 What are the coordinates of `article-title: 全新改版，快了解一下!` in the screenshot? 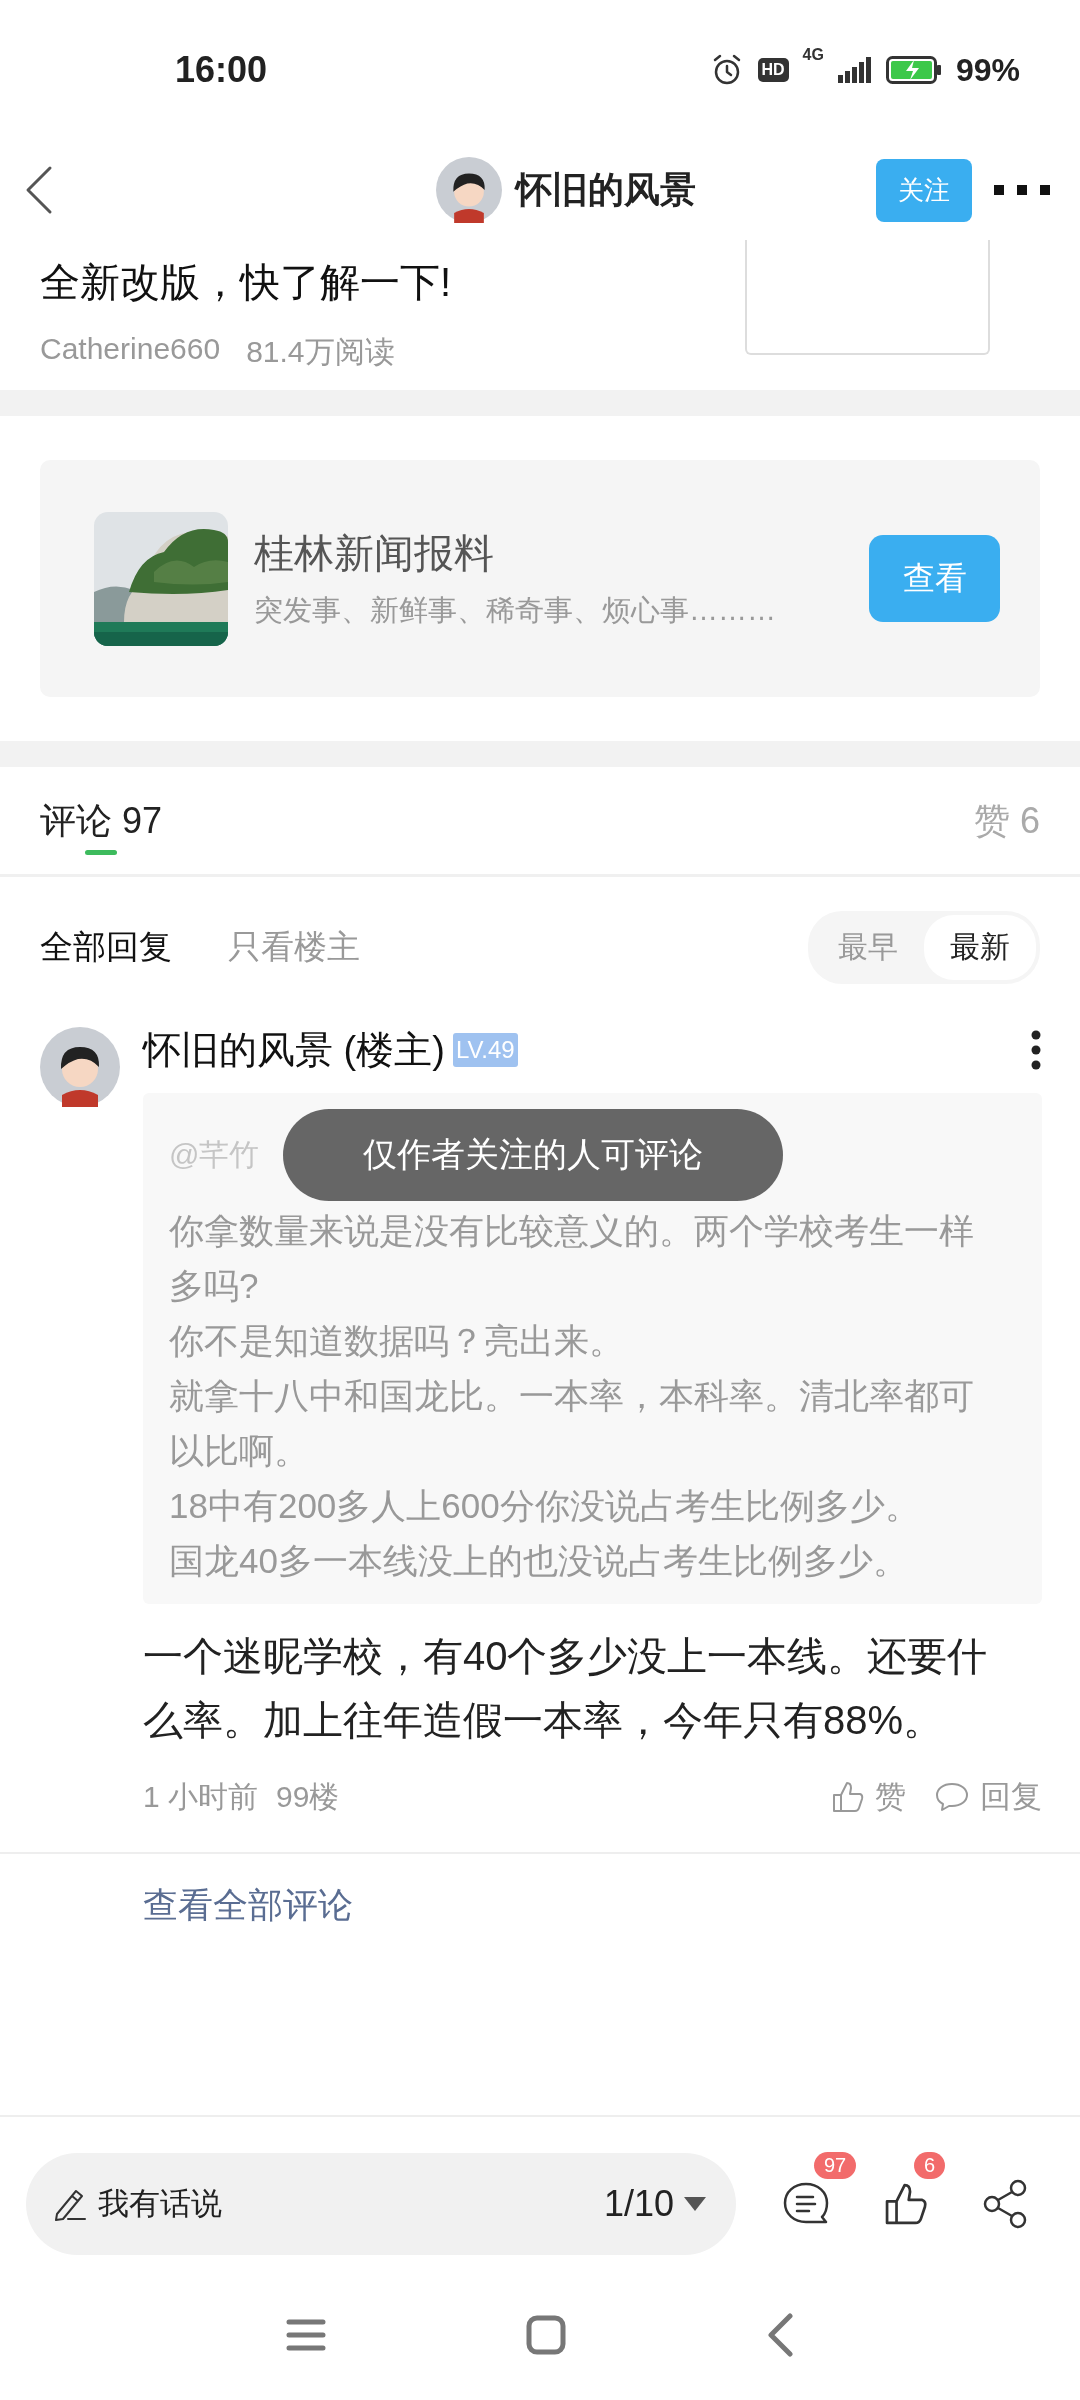 It's located at (246, 282).